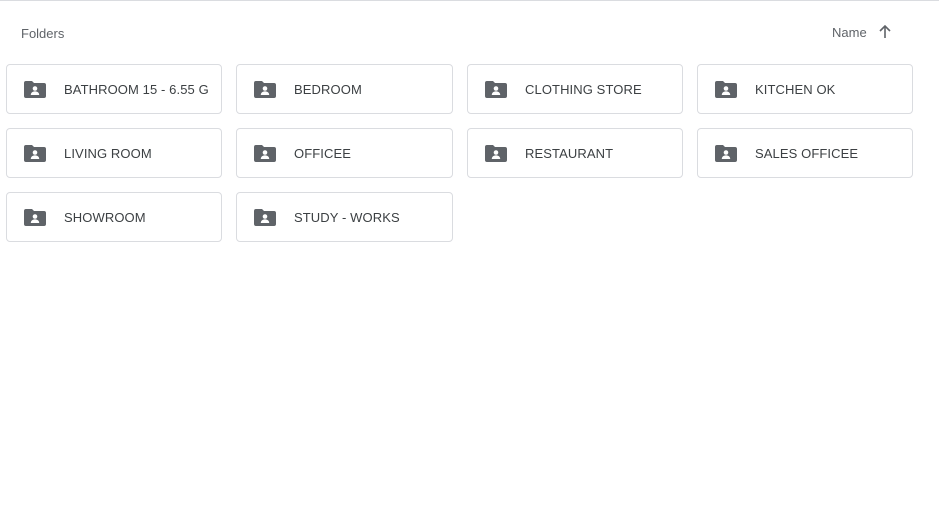 Image resolution: width=939 pixels, height=529 pixels. I want to click on folder-item: SHOWROOM, so click(114, 217).